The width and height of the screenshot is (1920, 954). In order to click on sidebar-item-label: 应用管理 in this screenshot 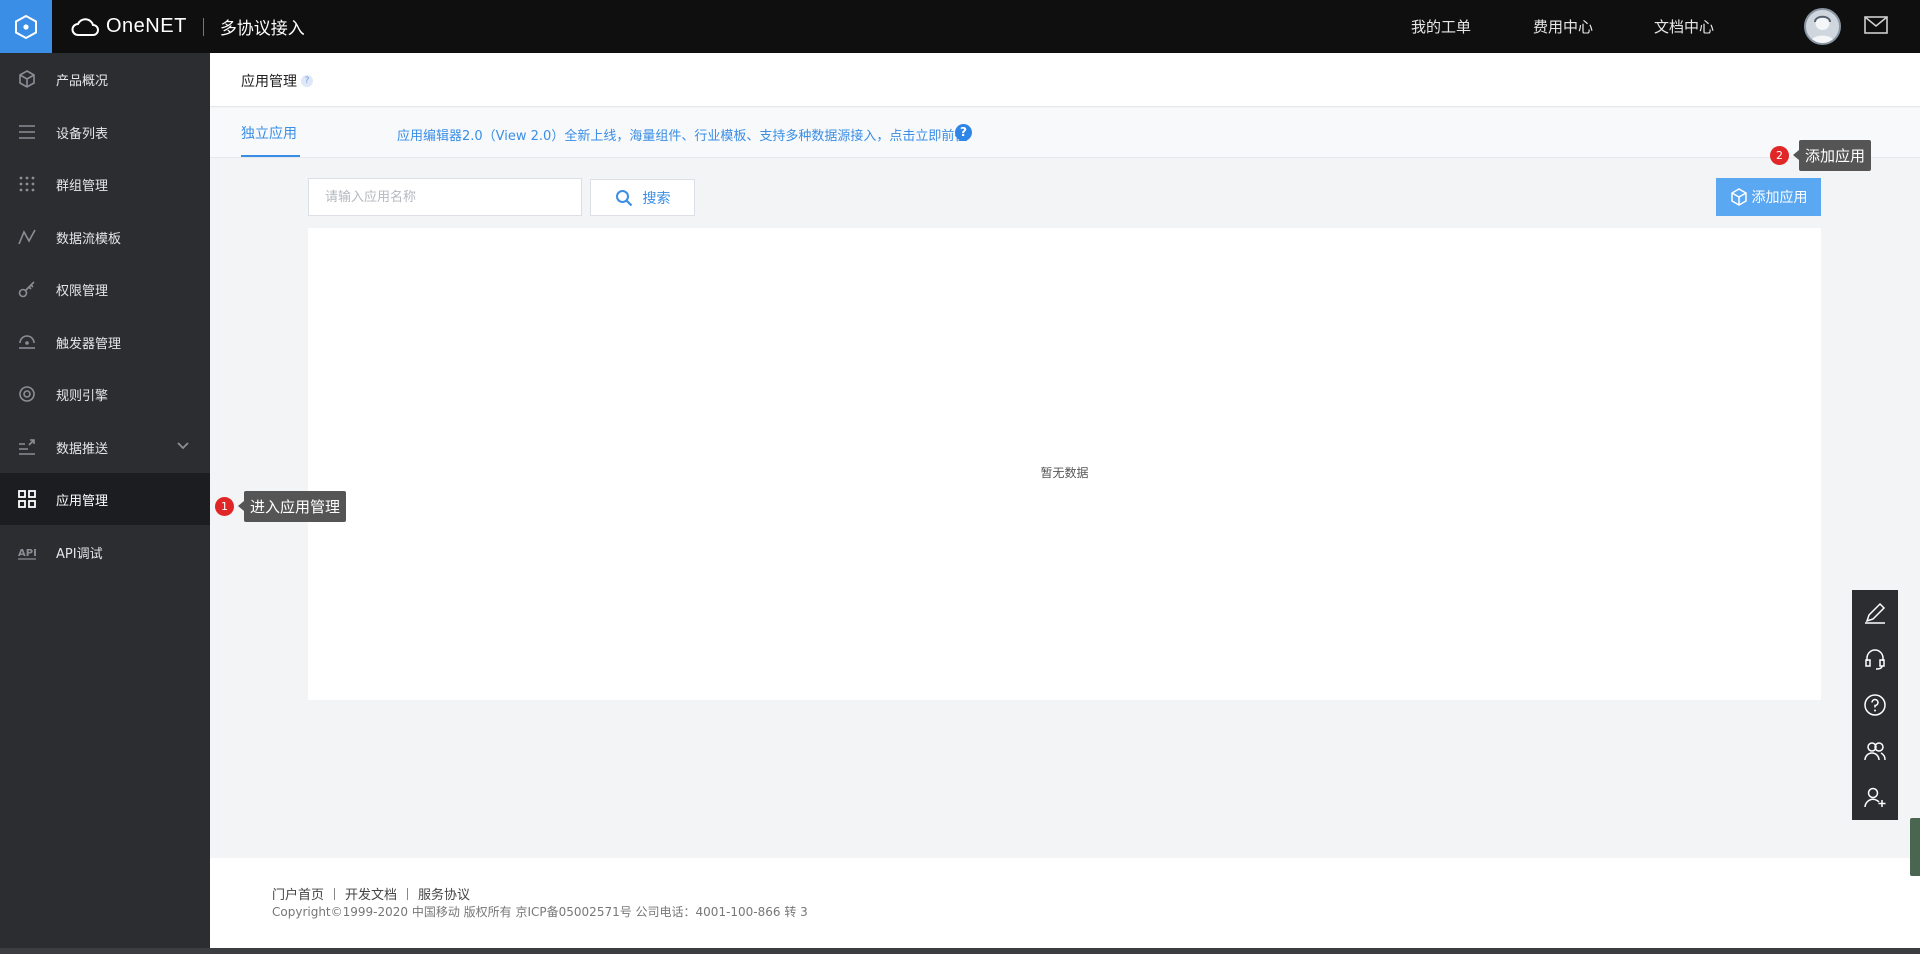, I will do `click(82, 501)`.